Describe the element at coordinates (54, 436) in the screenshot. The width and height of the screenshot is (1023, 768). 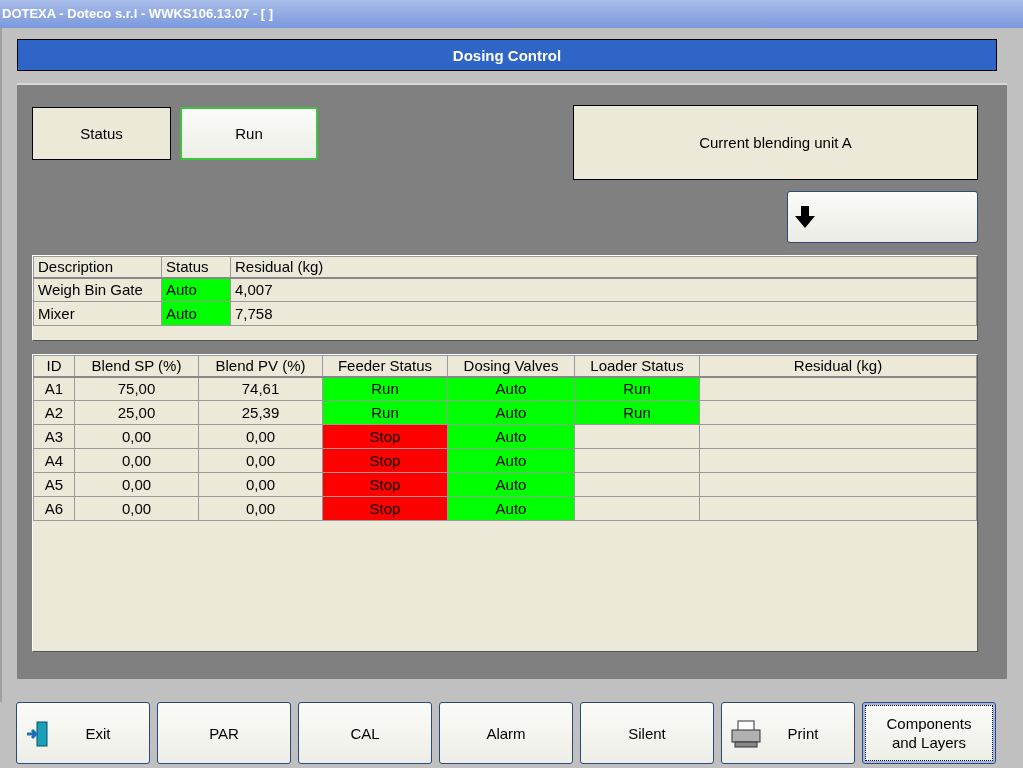
I see `table-cell: A3` at that location.